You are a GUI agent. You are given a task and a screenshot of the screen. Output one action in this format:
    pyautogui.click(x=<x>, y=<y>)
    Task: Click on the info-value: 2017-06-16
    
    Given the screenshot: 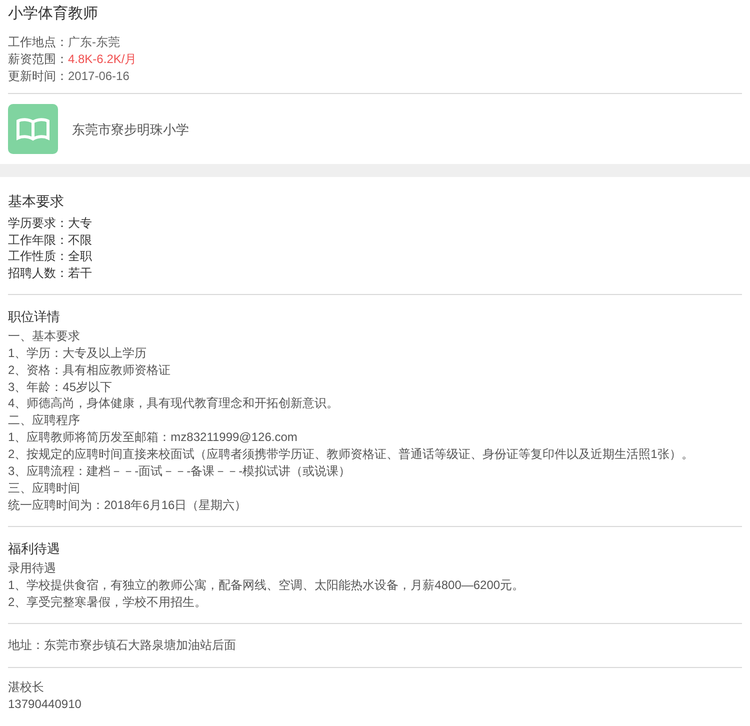 What is the action you would take?
    pyautogui.click(x=99, y=76)
    